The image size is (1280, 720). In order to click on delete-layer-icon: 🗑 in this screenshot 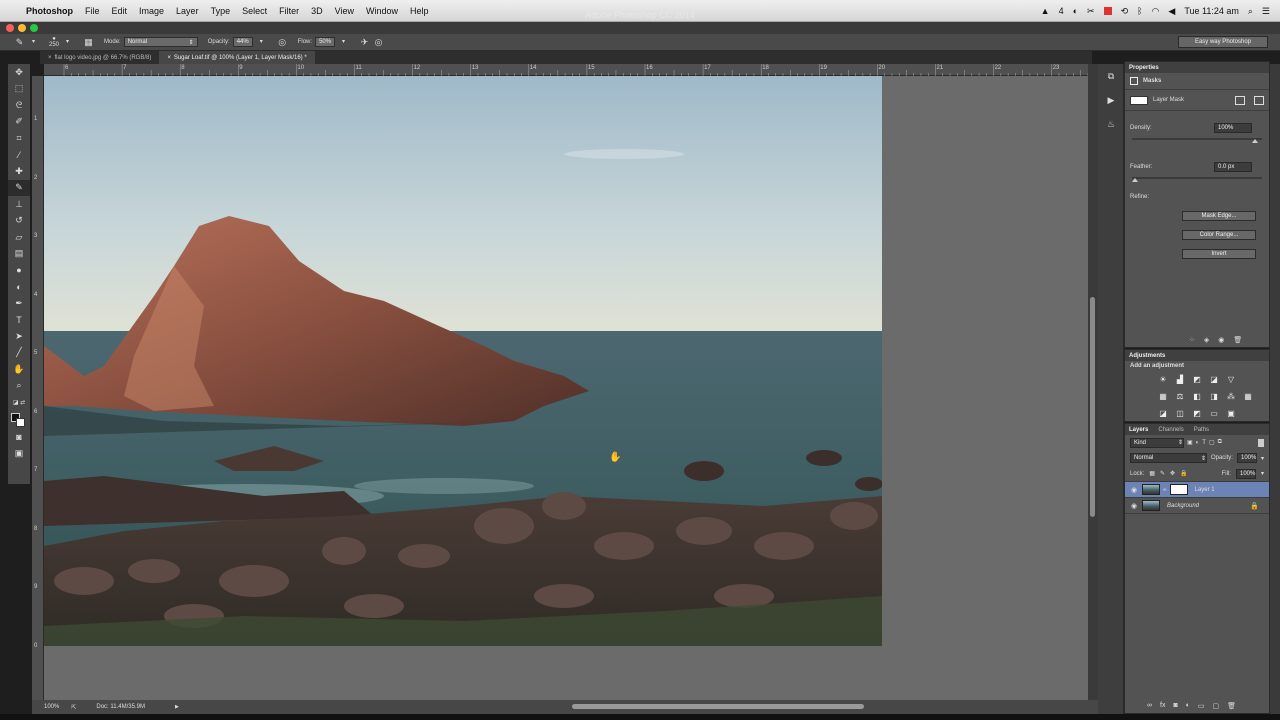, I will do `click(1231, 706)`.